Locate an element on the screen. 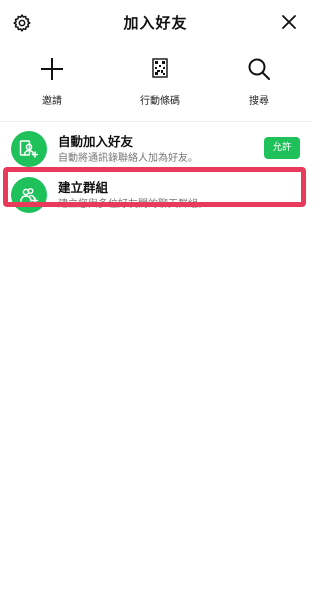 The height and width of the screenshot is (600, 320). divider is located at coordinates (155, 121).